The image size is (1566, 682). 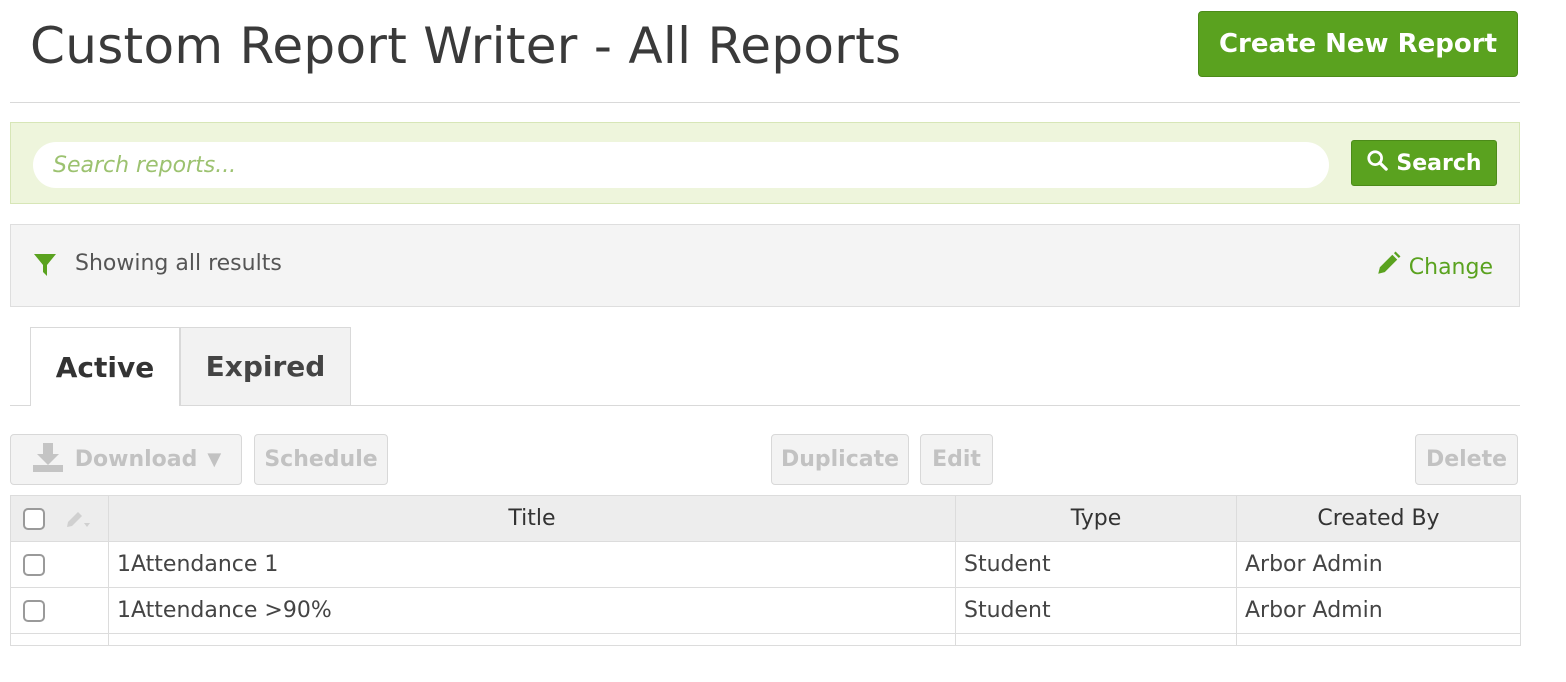 What do you see at coordinates (765, 366) in the screenshot?
I see `report-tabs: Active Expired` at bounding box center [765, 366].